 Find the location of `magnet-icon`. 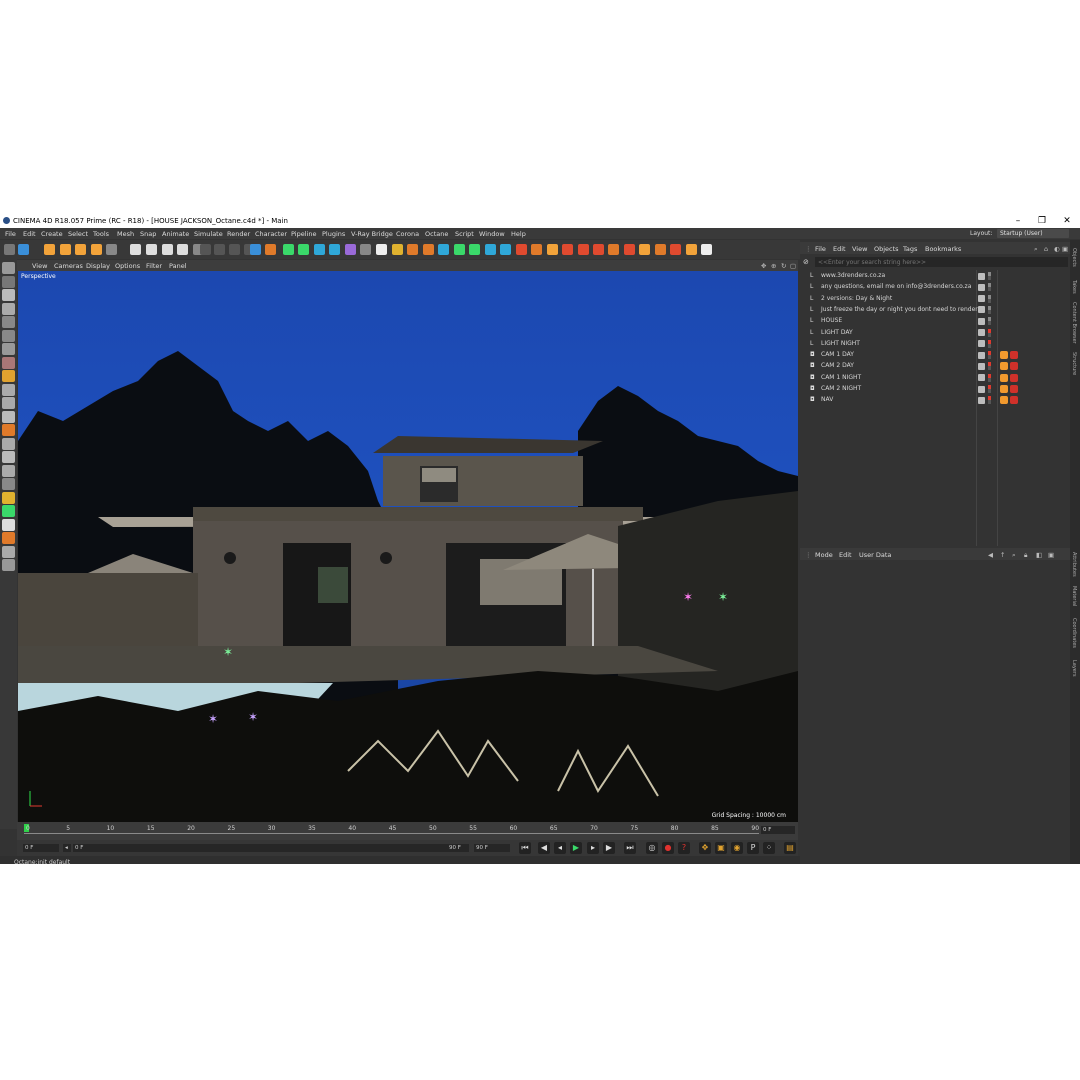

magnet-icon is located at coordinates (8, 470).